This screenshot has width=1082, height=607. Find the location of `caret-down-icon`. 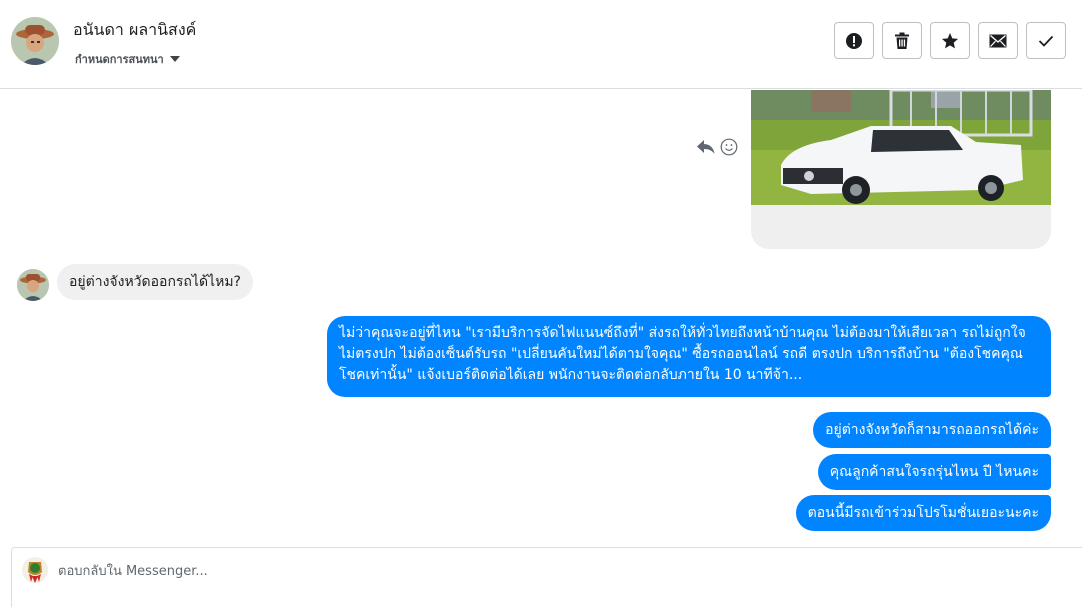

caret-down-icon is located at coordinates (174, 59).